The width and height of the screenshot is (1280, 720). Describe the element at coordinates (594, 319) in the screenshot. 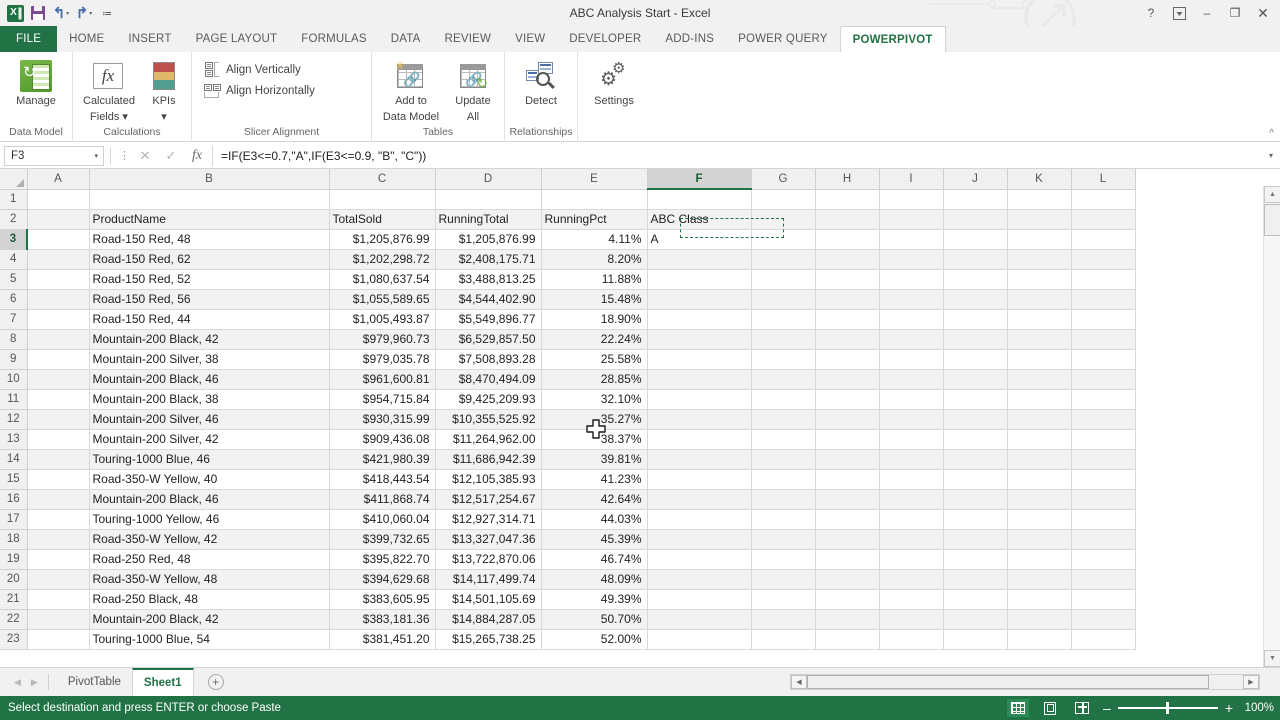

I see `cell-E7: 18.90%` at that location.